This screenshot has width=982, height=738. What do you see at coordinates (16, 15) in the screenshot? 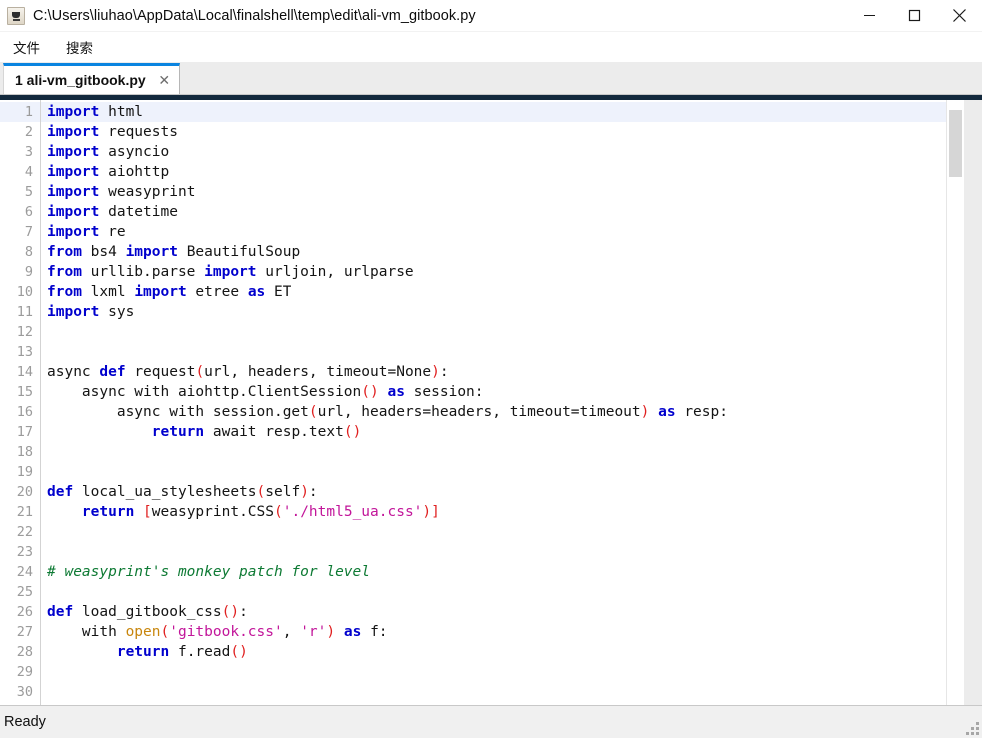
I see `java-coffee-cup-icon` at bounding box center [16, 15].